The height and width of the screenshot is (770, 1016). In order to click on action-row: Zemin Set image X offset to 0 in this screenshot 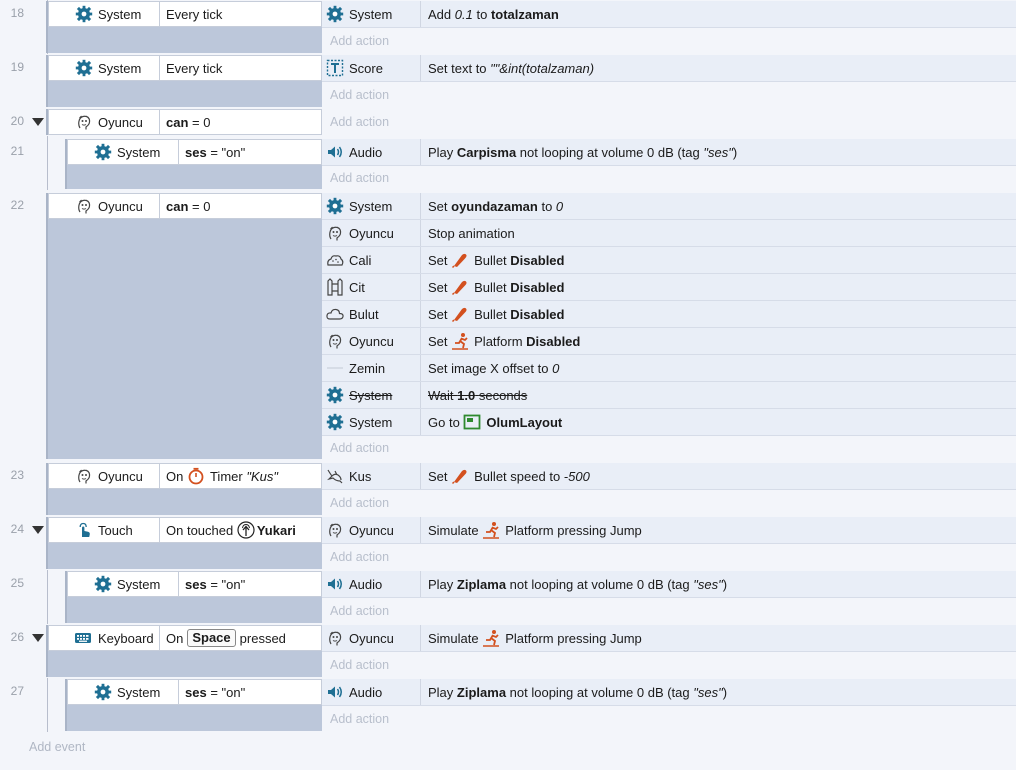, I will do `click(669, 368)`.